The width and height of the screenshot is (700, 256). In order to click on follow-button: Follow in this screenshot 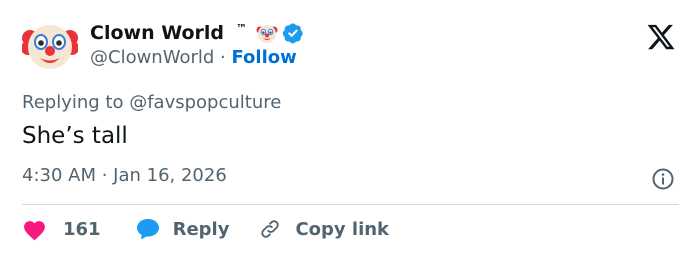, I will do `click(263, 57)`.